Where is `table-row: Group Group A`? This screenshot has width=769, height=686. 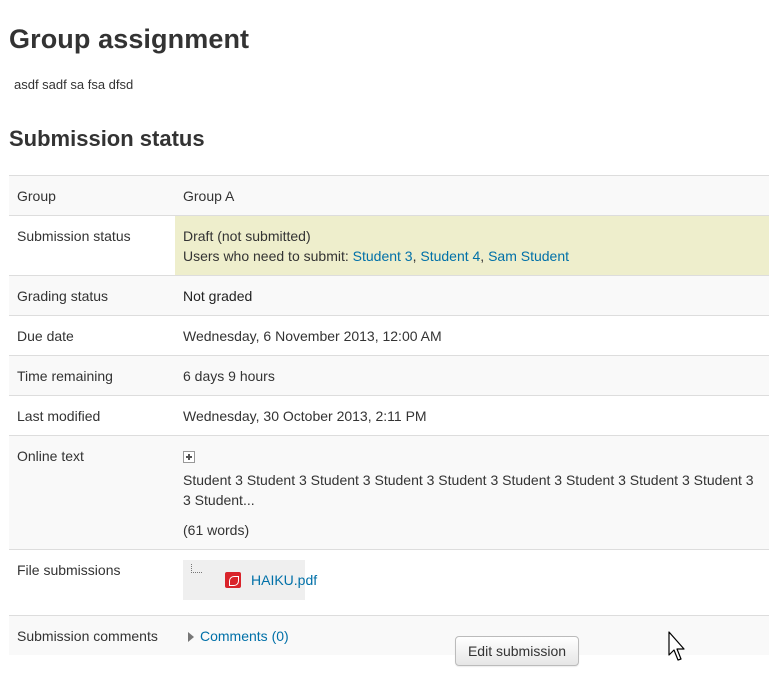 table-row: Group Group A is located at coordinates (389, 195).